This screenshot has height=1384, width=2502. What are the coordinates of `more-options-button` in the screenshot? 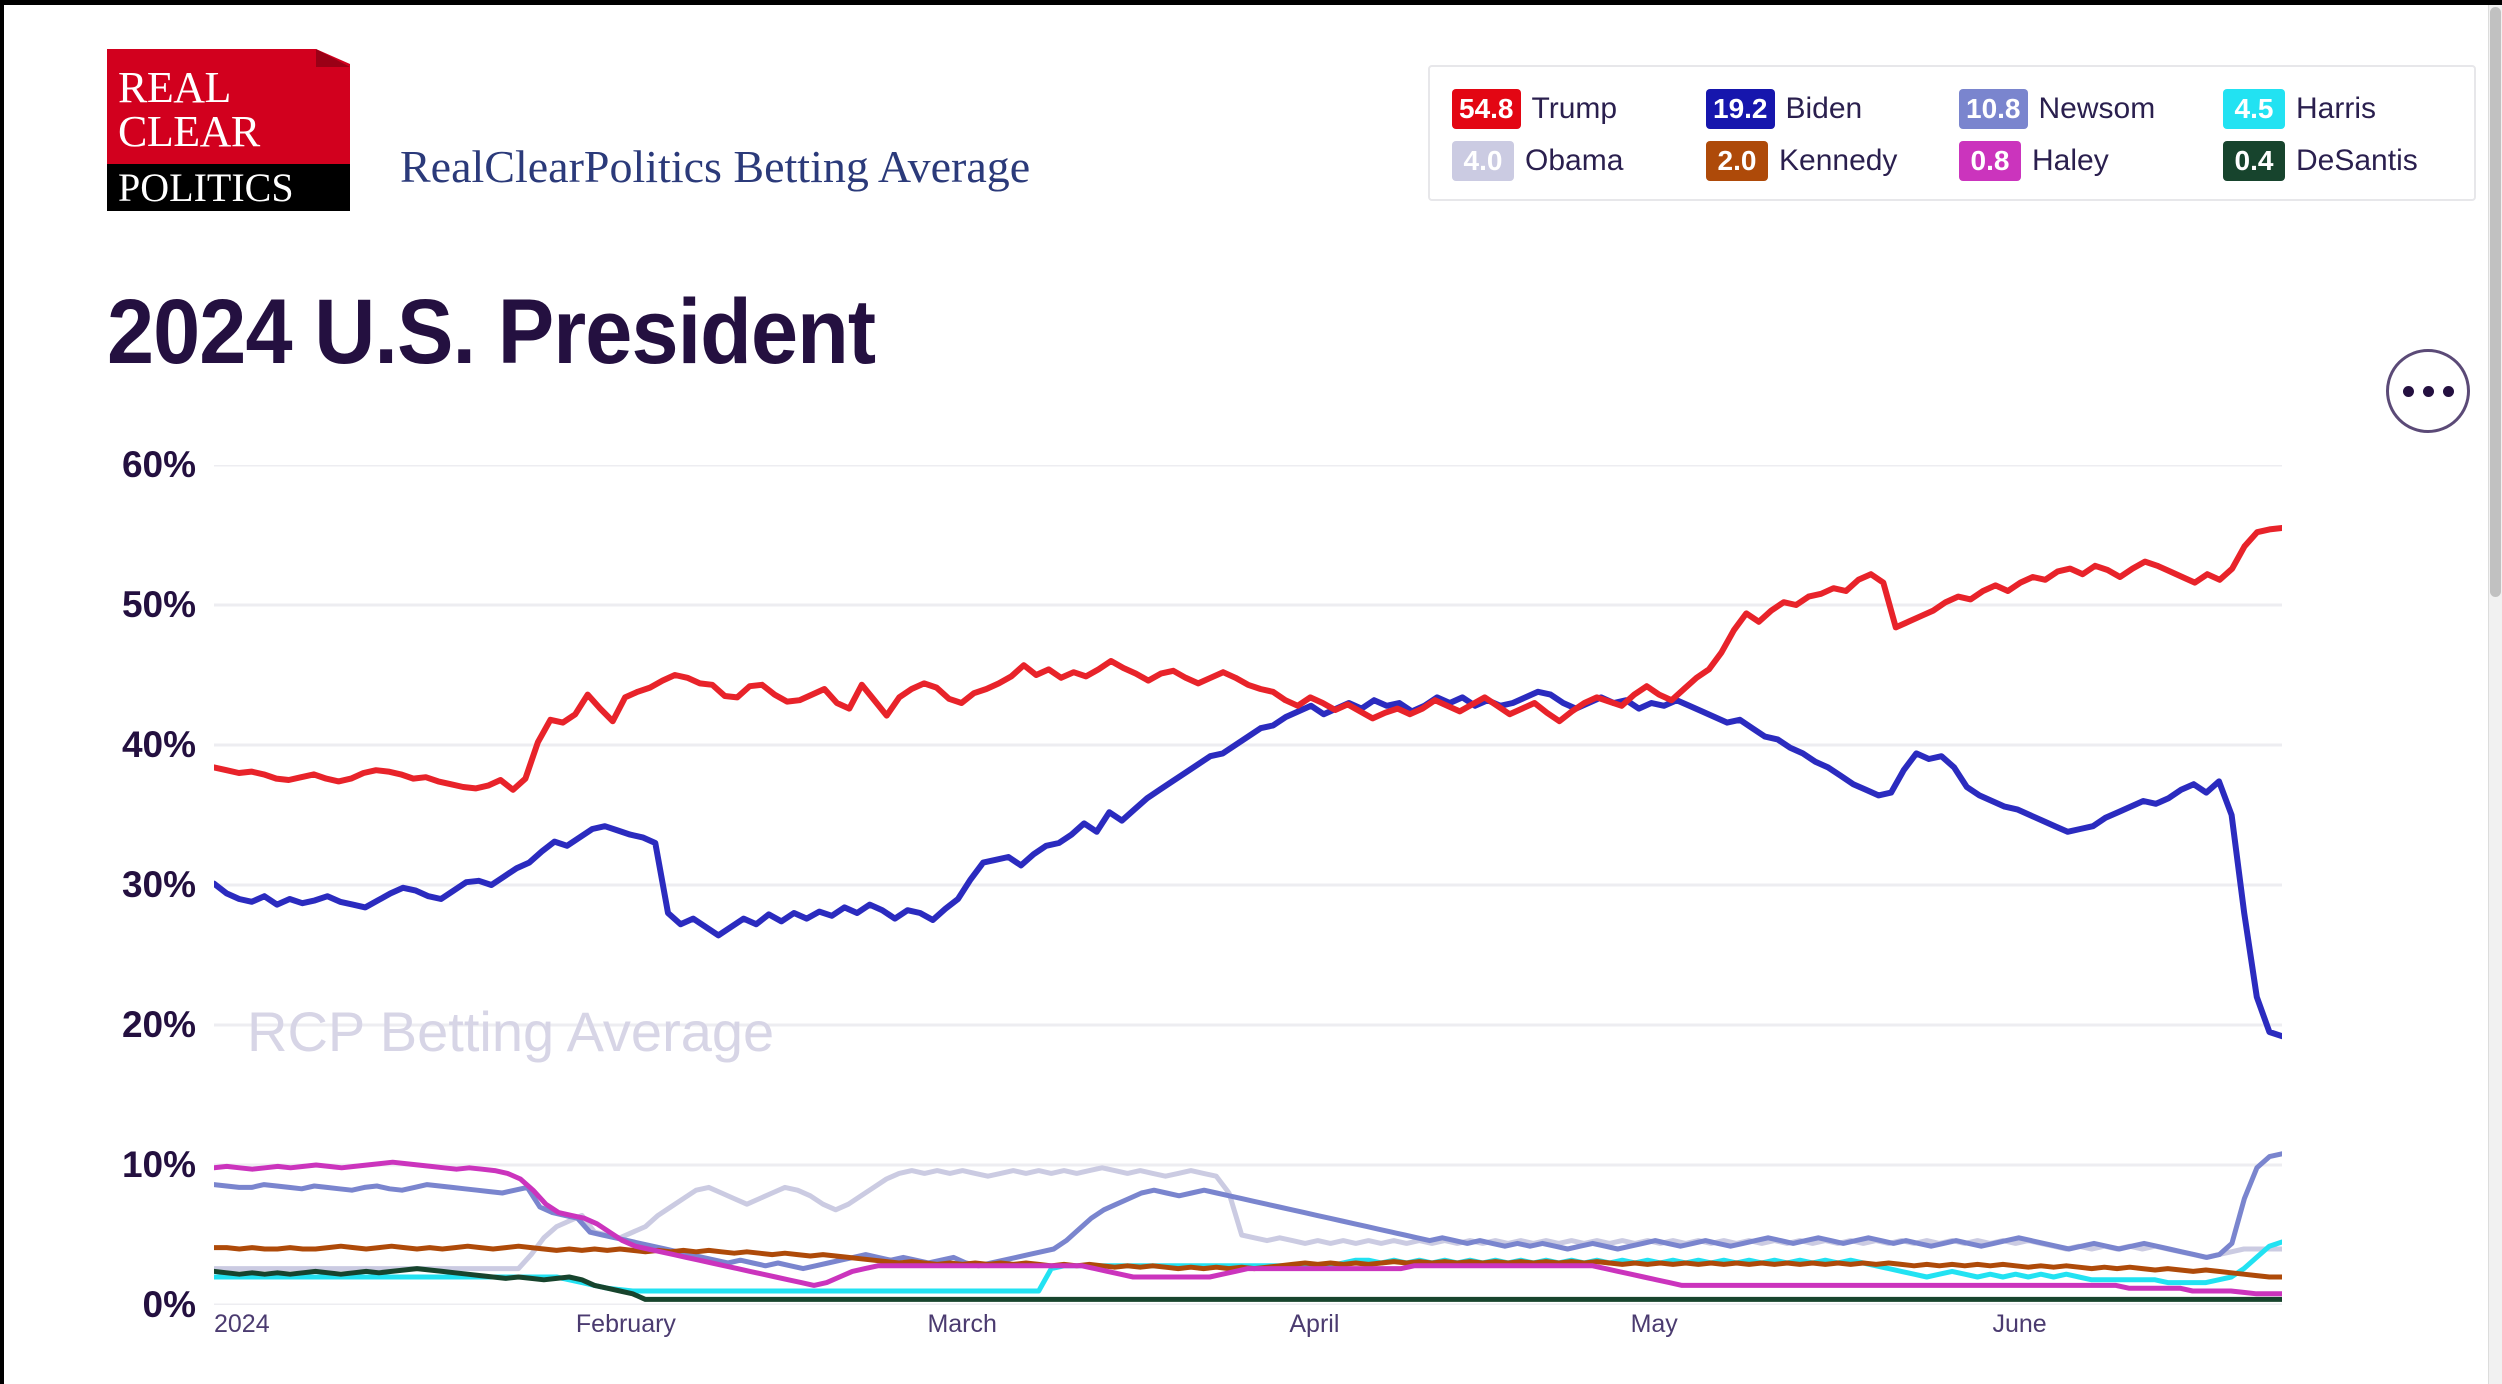 It's located at (2428, 391).